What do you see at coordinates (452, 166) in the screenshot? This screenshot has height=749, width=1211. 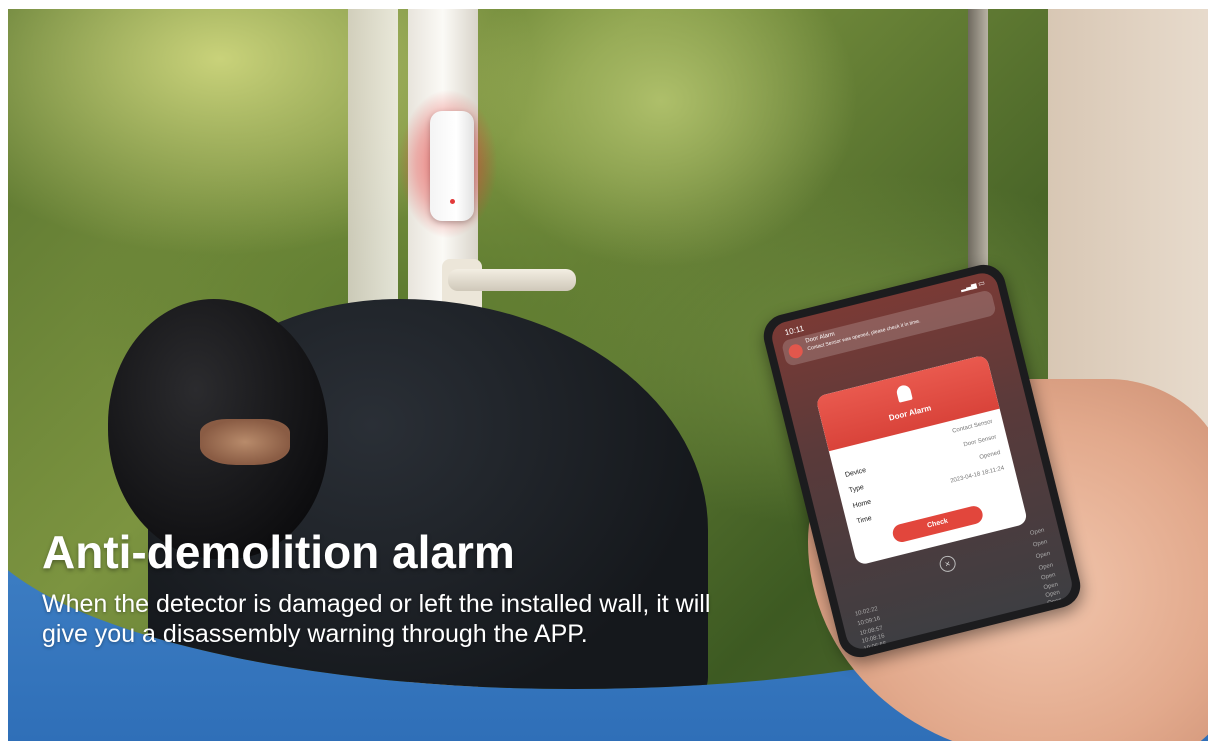 I see `door-sensor` at bounding box center [452, 166].